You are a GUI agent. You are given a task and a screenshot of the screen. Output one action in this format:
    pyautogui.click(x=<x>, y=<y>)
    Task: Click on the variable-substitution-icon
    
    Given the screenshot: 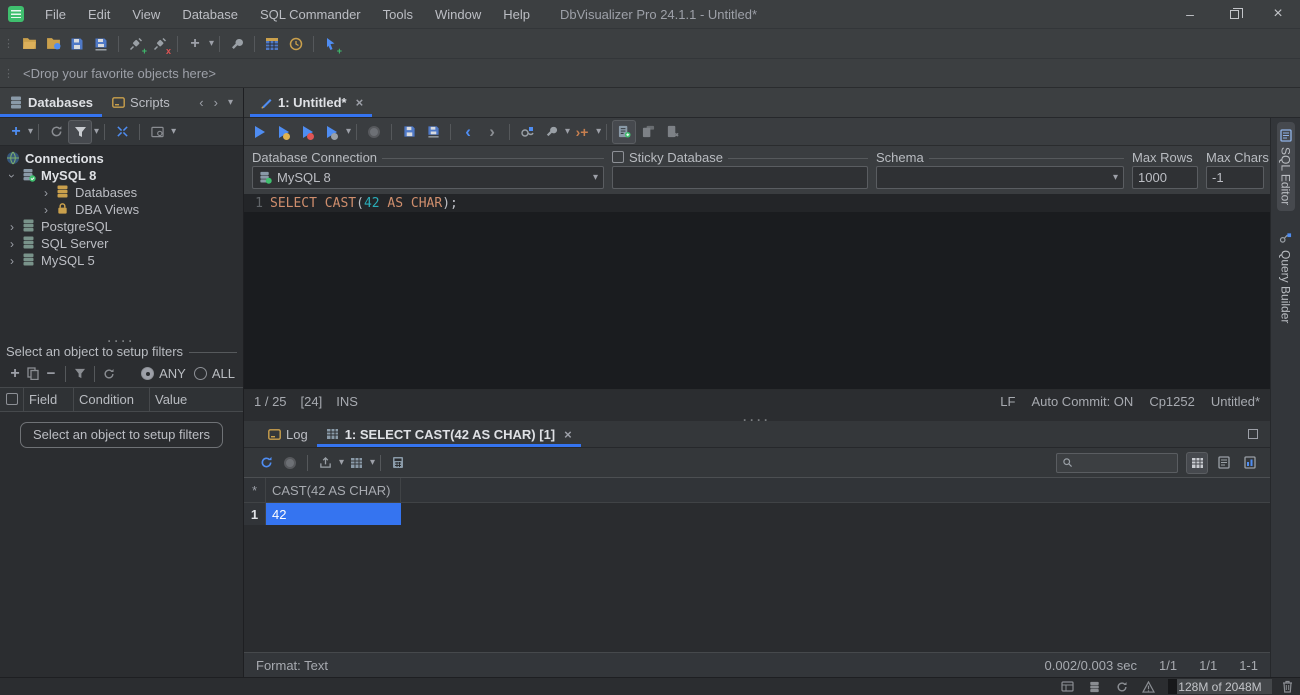 What is the action you would take?
    pyautogui.click(x=527, y=132)
    